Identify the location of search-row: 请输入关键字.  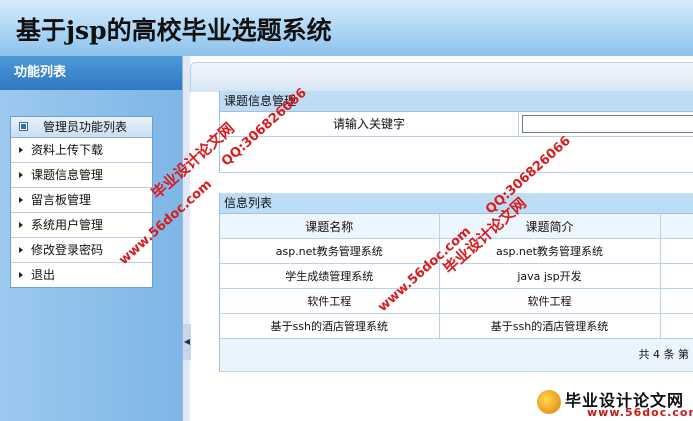
(456, 124).